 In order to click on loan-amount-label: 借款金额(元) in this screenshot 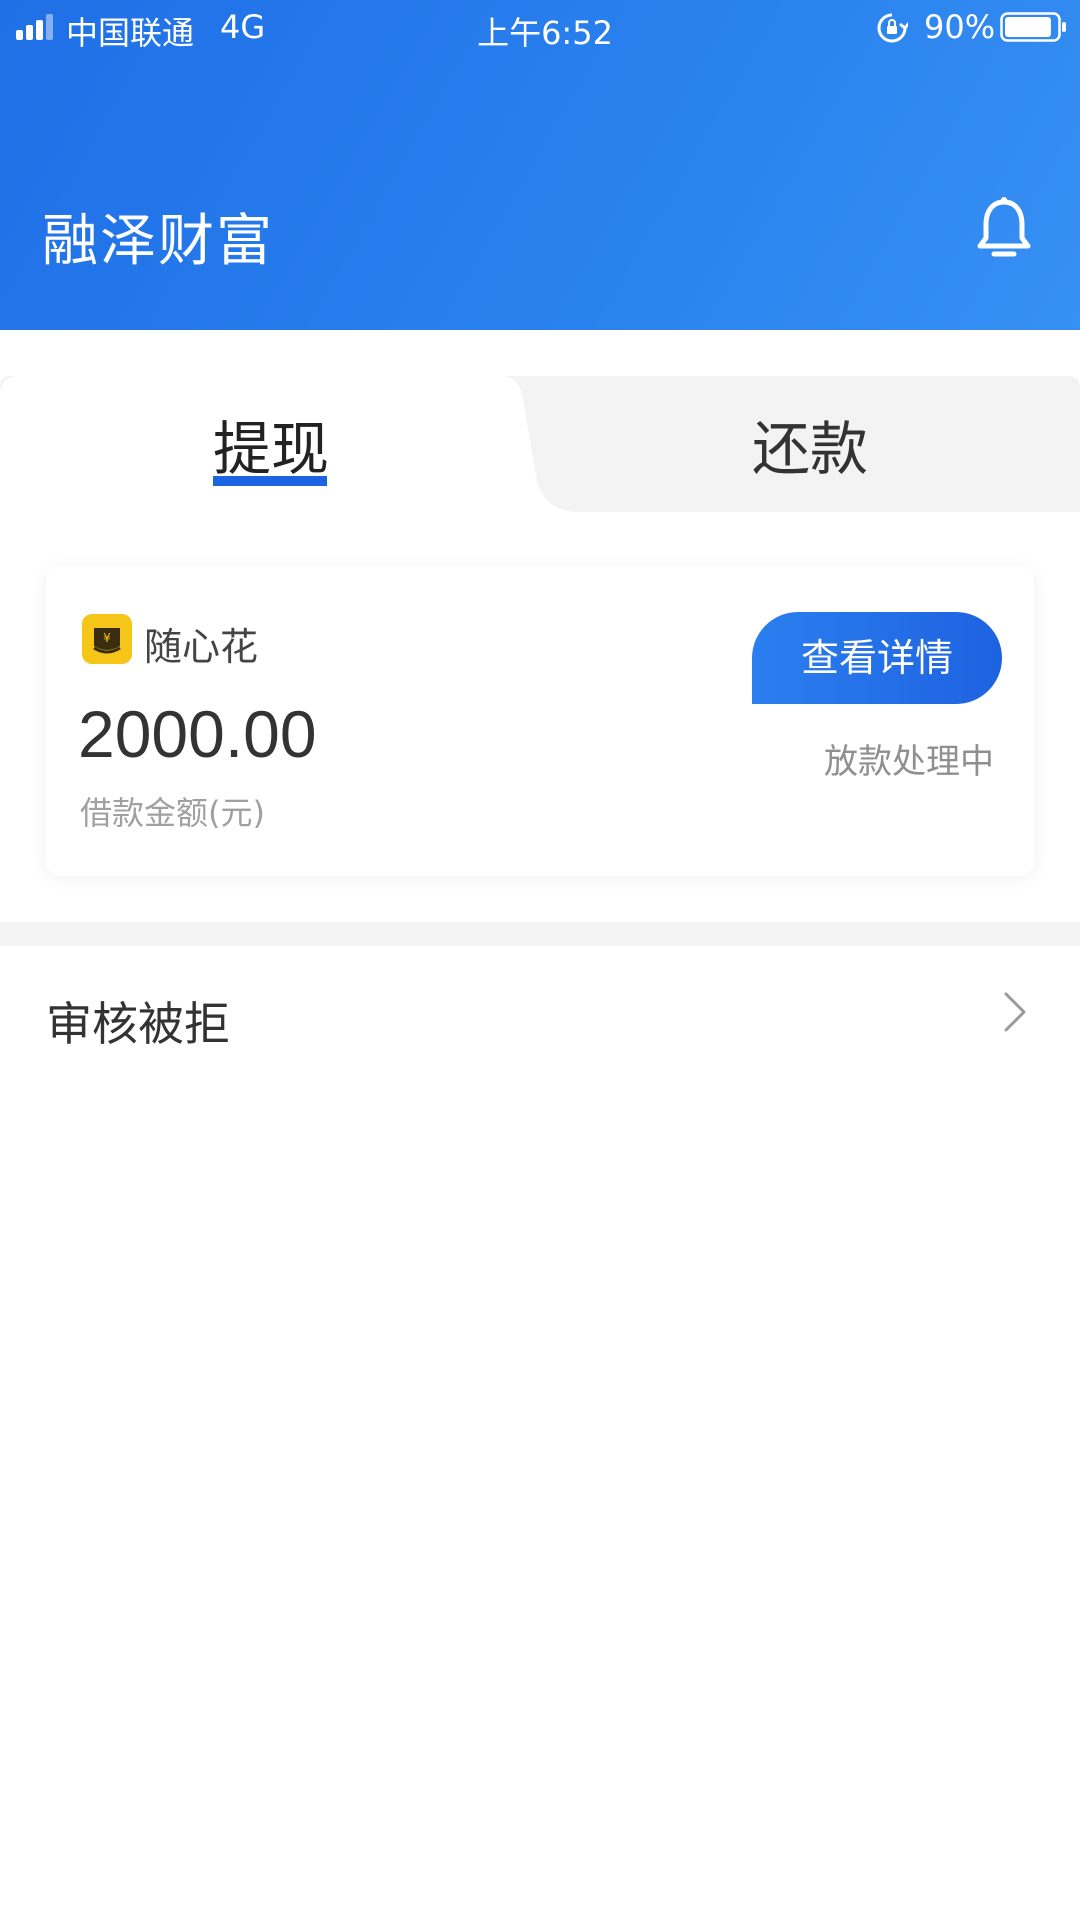, I will do `click(172, 813)`.